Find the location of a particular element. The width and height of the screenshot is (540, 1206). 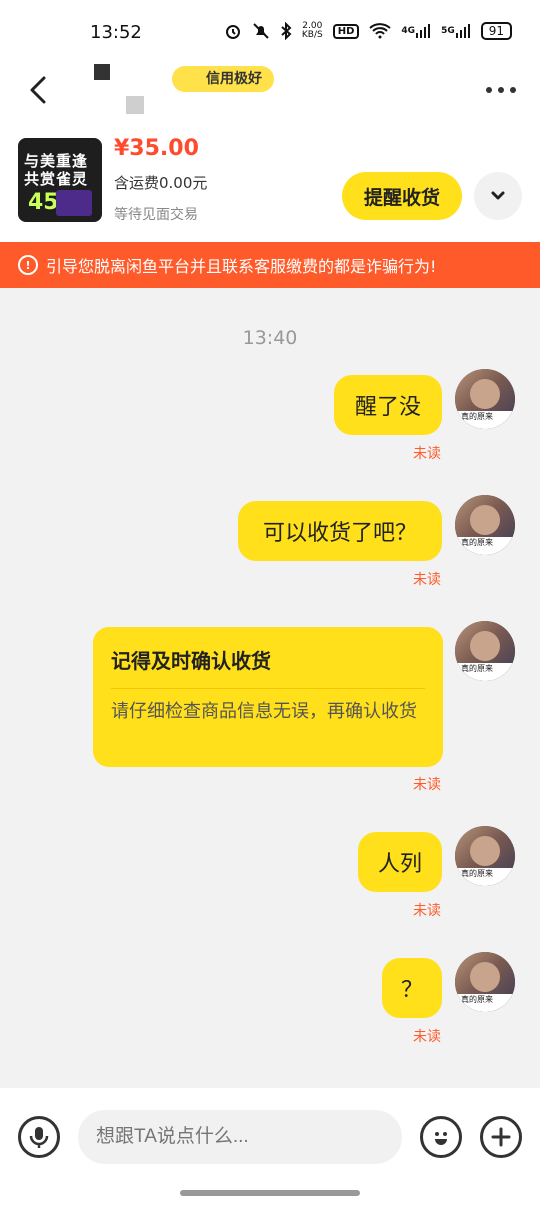

status-bar: 13:52 2.00 KB/S HD 4G 5G 91 is located at coordinates (270, 30).